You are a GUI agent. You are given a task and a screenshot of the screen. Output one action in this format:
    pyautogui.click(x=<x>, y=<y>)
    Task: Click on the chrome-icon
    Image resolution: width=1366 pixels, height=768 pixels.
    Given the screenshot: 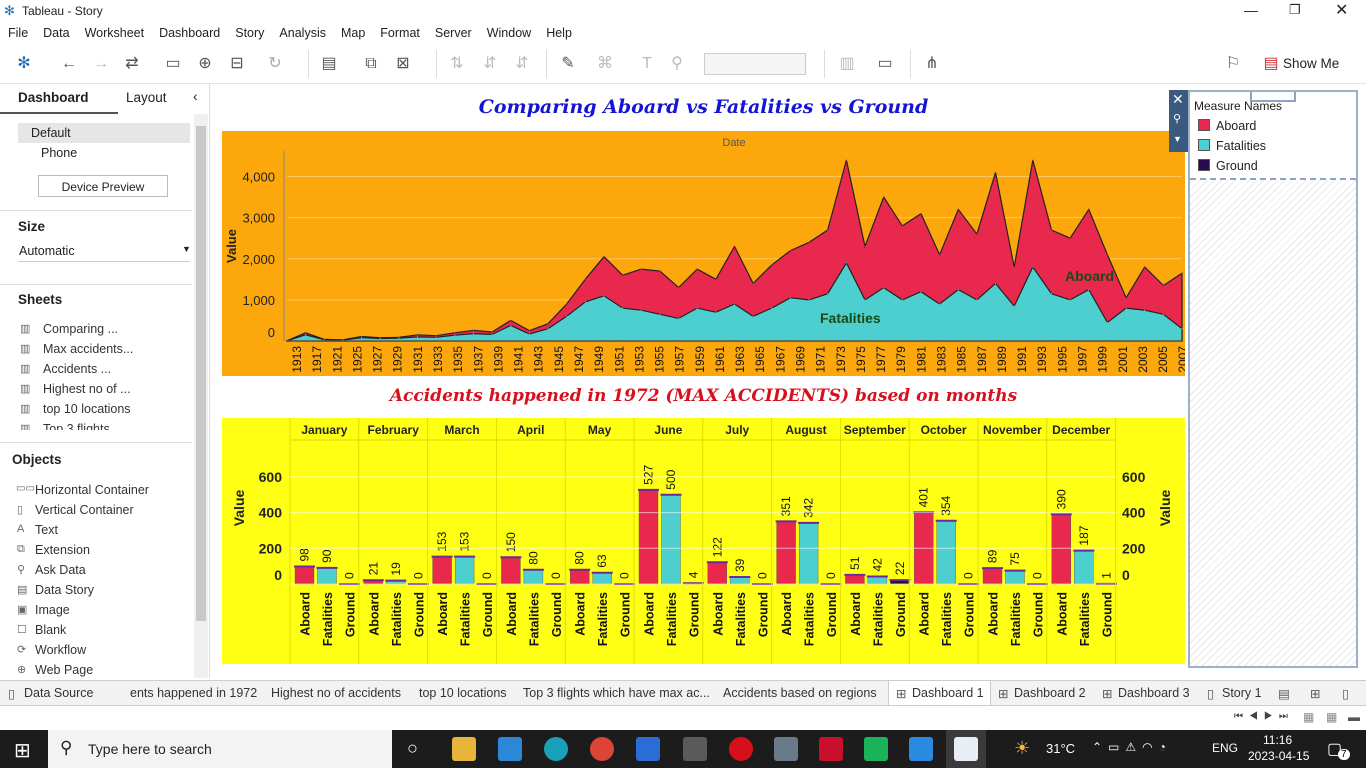 What is the action you would take?
    pyautogui.click(x=602, y=749)
    